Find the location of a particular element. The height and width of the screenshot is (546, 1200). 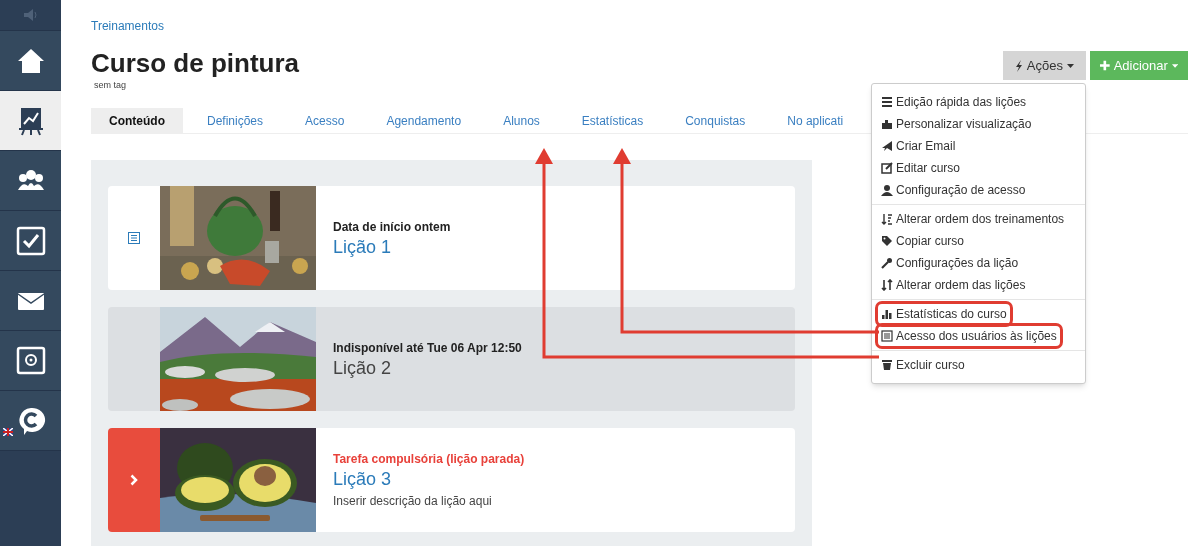

menu-item: Excluir curso is located at coordinates (923, 365).